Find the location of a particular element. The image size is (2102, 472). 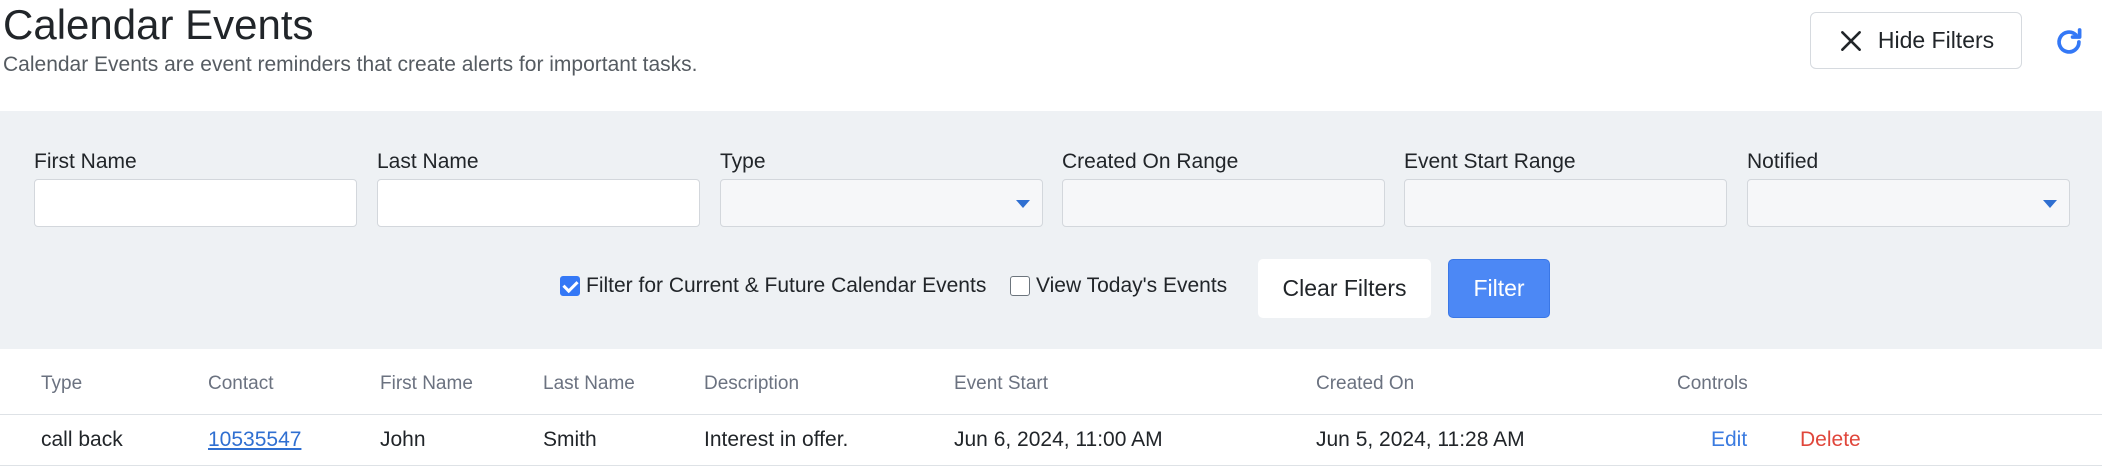

column-header-contact: Contact is located at coordinates (241, 383).